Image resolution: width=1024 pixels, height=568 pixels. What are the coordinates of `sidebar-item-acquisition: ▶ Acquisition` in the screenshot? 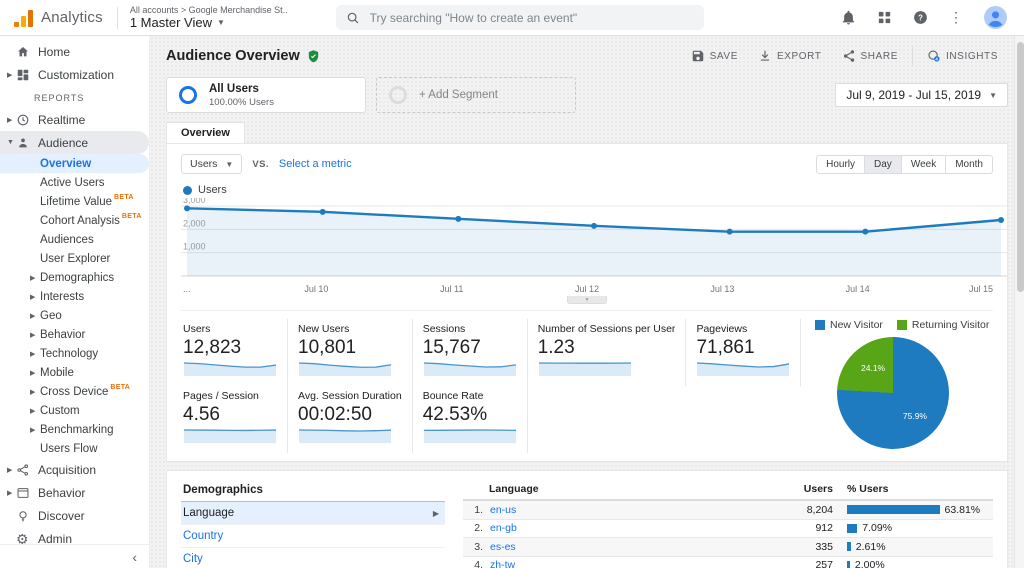 It's located at (74, 469).